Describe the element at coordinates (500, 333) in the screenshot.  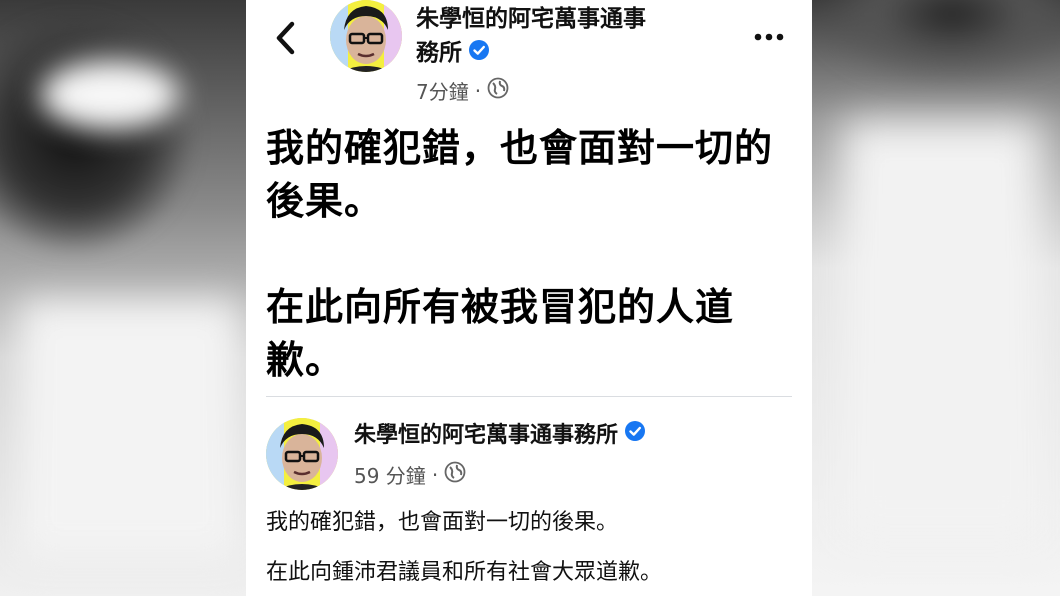
I see `post-paragraph: 在此向所有被我冒犯的人道歉。` at that location.